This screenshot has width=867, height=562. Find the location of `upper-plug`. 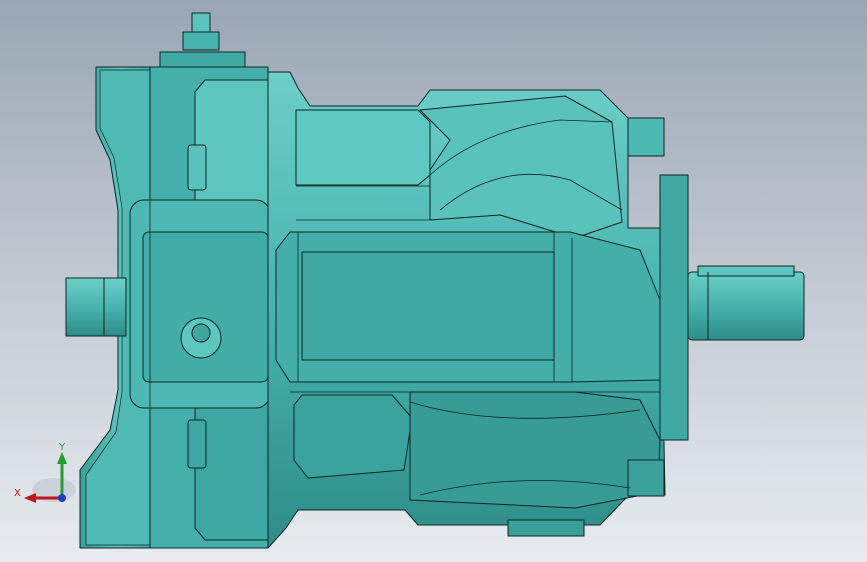

upper-plug is located at coordinates (197, 167).